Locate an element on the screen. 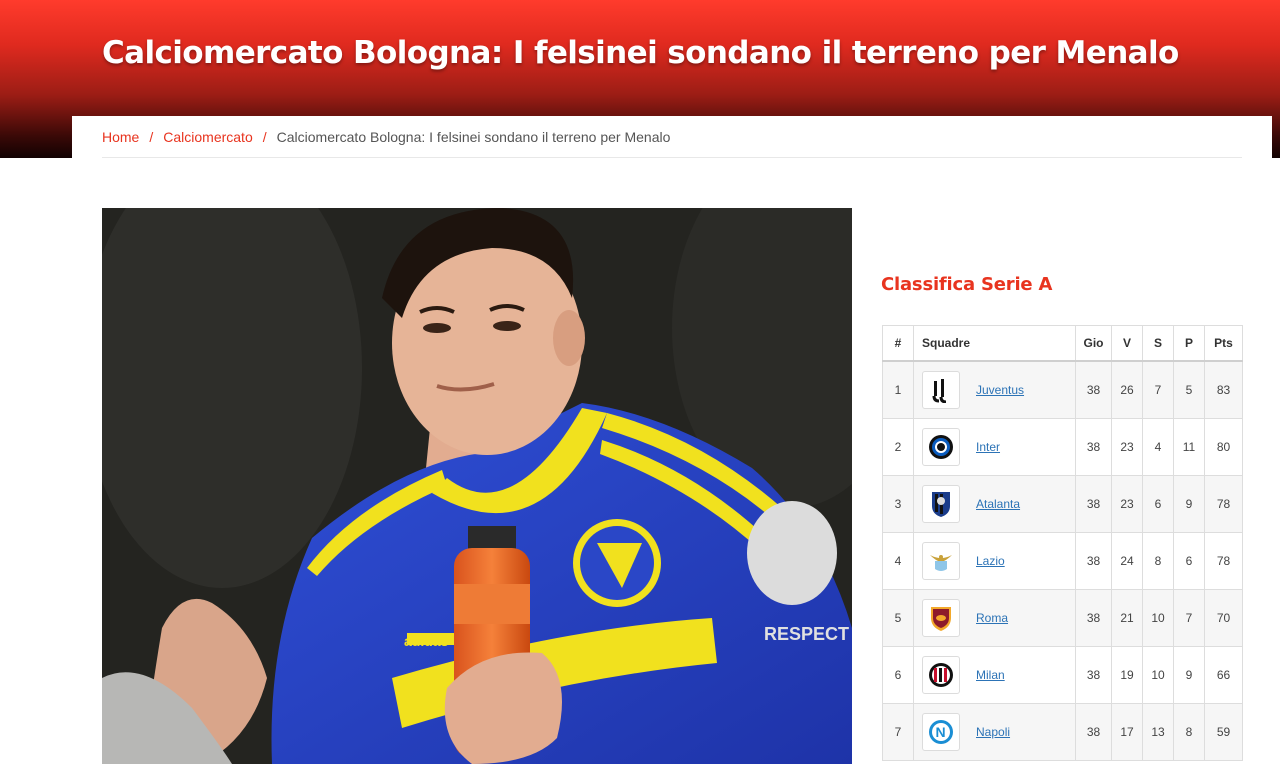  row-points: 80 is located at coordinates (1223, 446).